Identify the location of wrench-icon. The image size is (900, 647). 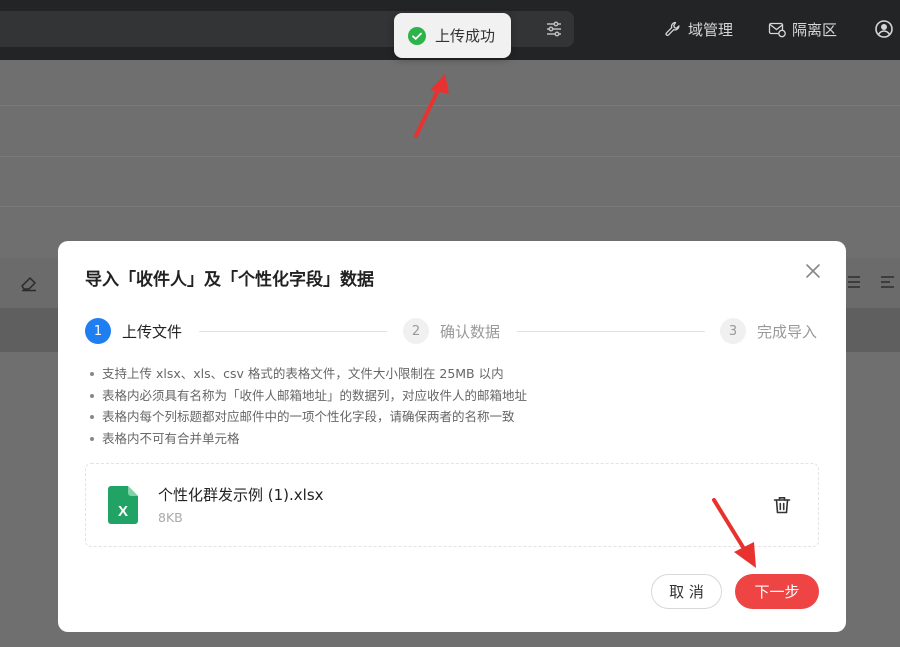
(672, 28).